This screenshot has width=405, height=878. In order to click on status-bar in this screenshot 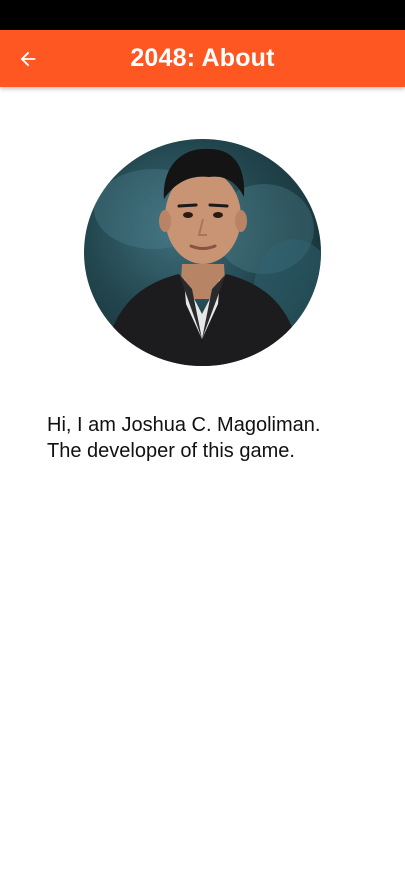, I will do `click(202, 15)`.